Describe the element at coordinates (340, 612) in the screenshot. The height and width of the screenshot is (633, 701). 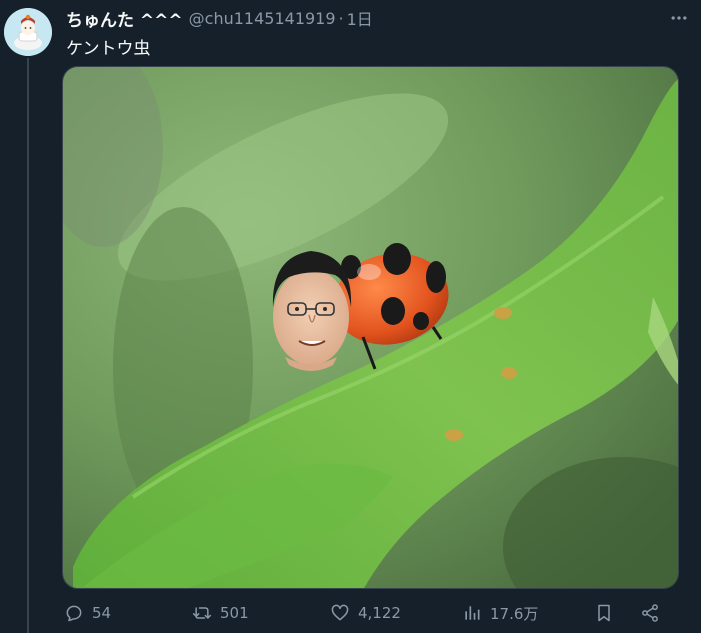
I see `heart-icon` at that location.